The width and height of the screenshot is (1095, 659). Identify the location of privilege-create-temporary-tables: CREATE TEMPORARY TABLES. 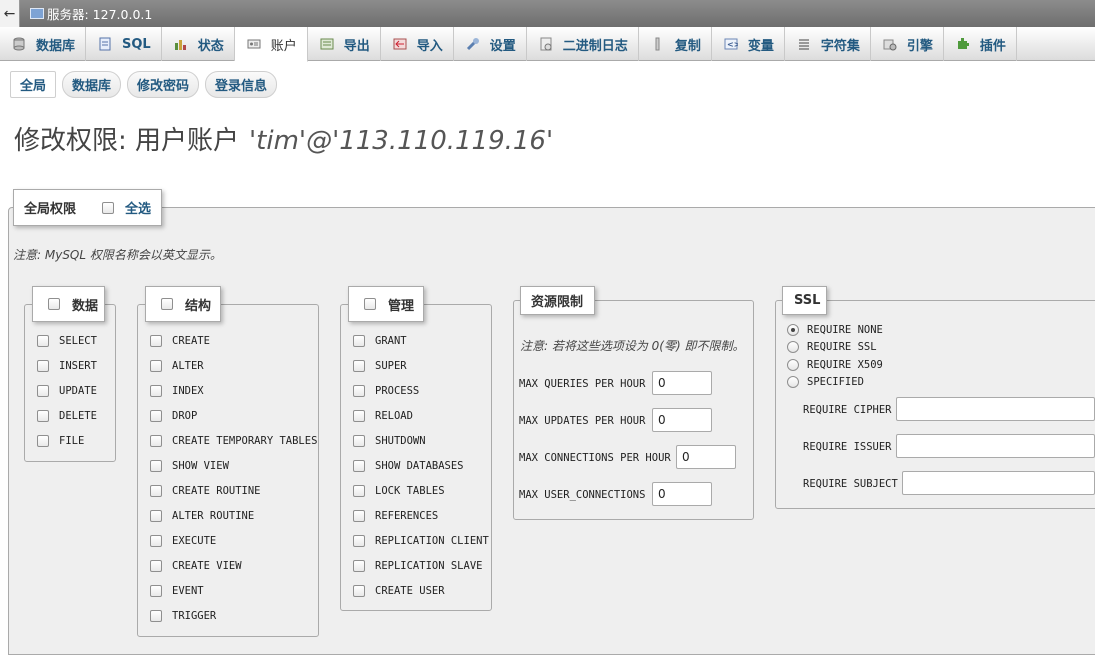
(233, 441).